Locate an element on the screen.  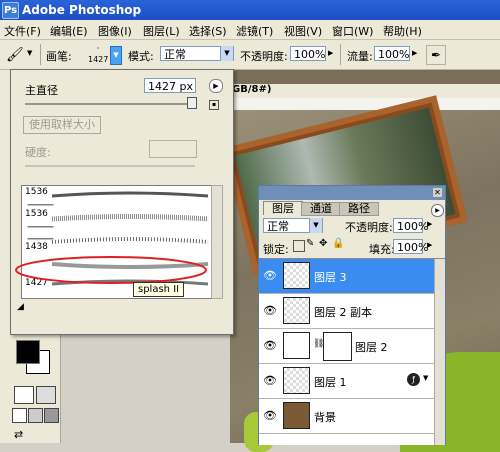
brush-label: 画笔: is located at coordinates (59, 56).